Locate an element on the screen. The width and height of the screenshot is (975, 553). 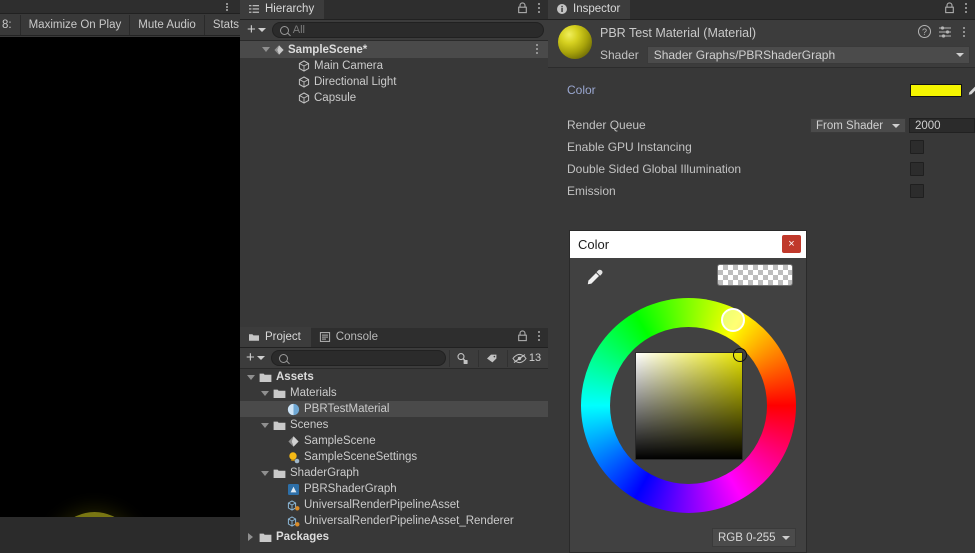
tag-icon is located at coordinates (491, 358).